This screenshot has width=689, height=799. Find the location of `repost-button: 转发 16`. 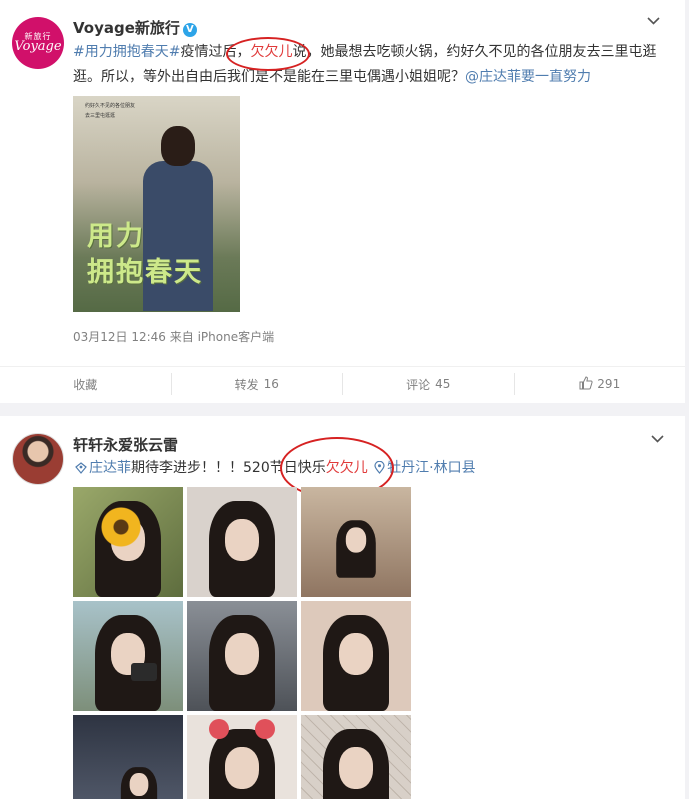

repost-button: 转发 16 is located at coordinates (256, 384).